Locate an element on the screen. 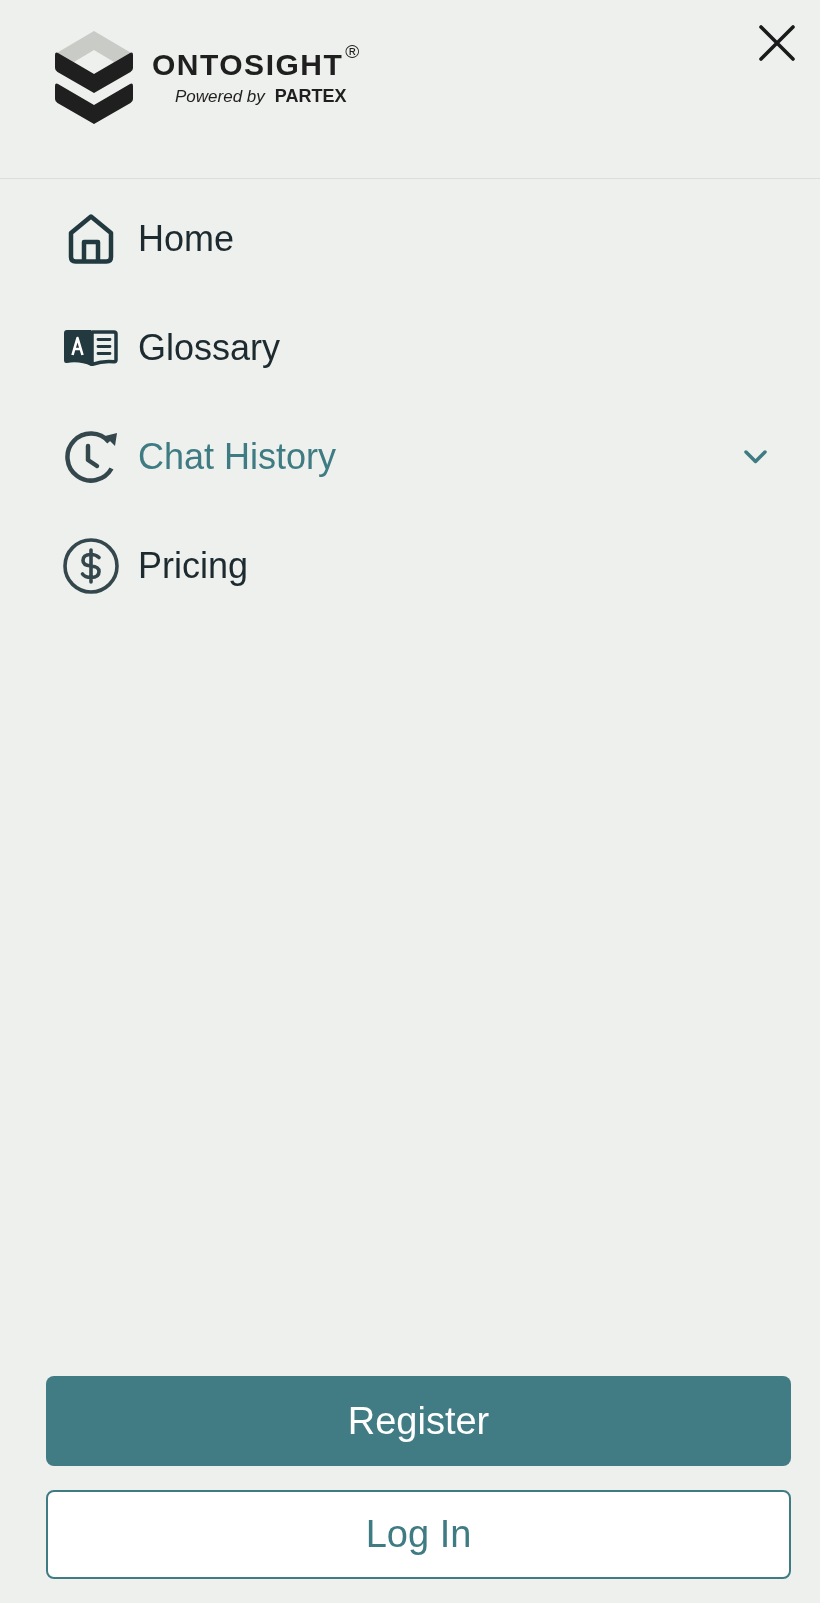 This screenshot has height=1603, width=820. nav-link: Home is located at coordinates (149, 238).